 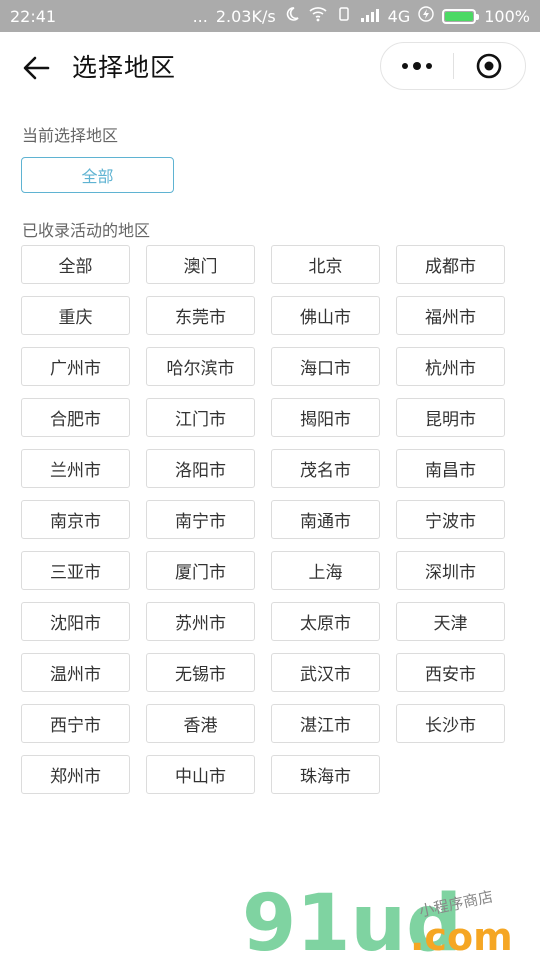 What do you see at coordinates (292, 16) in the screenshot?
I see `moon-icon` at bounding box center [292, 16].